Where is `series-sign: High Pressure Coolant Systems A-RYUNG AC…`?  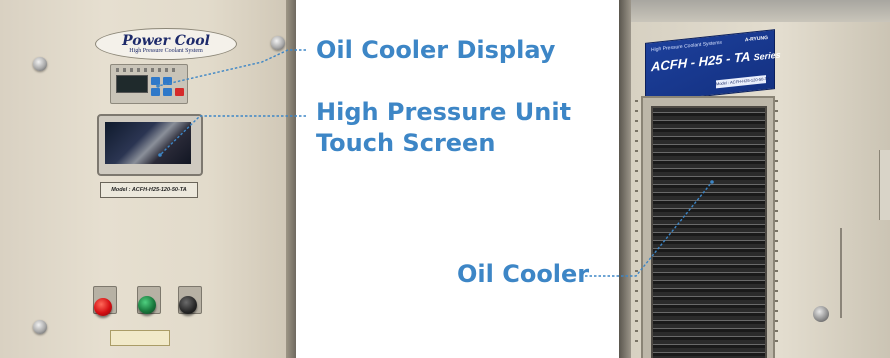
series-sign: High Pressure Coolant Systems A-RYUNG AC… is located at coordinates (713, 66).